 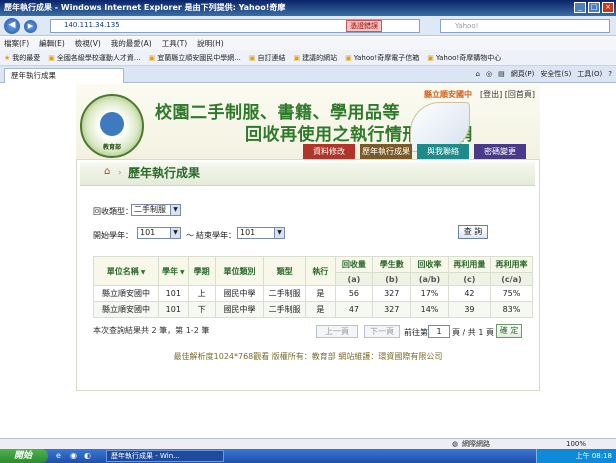 What do you see at coordinates (511, 293) in the screenshot?
I see `cell-reuse-rate: 75%` at bounding box center [511, 293].